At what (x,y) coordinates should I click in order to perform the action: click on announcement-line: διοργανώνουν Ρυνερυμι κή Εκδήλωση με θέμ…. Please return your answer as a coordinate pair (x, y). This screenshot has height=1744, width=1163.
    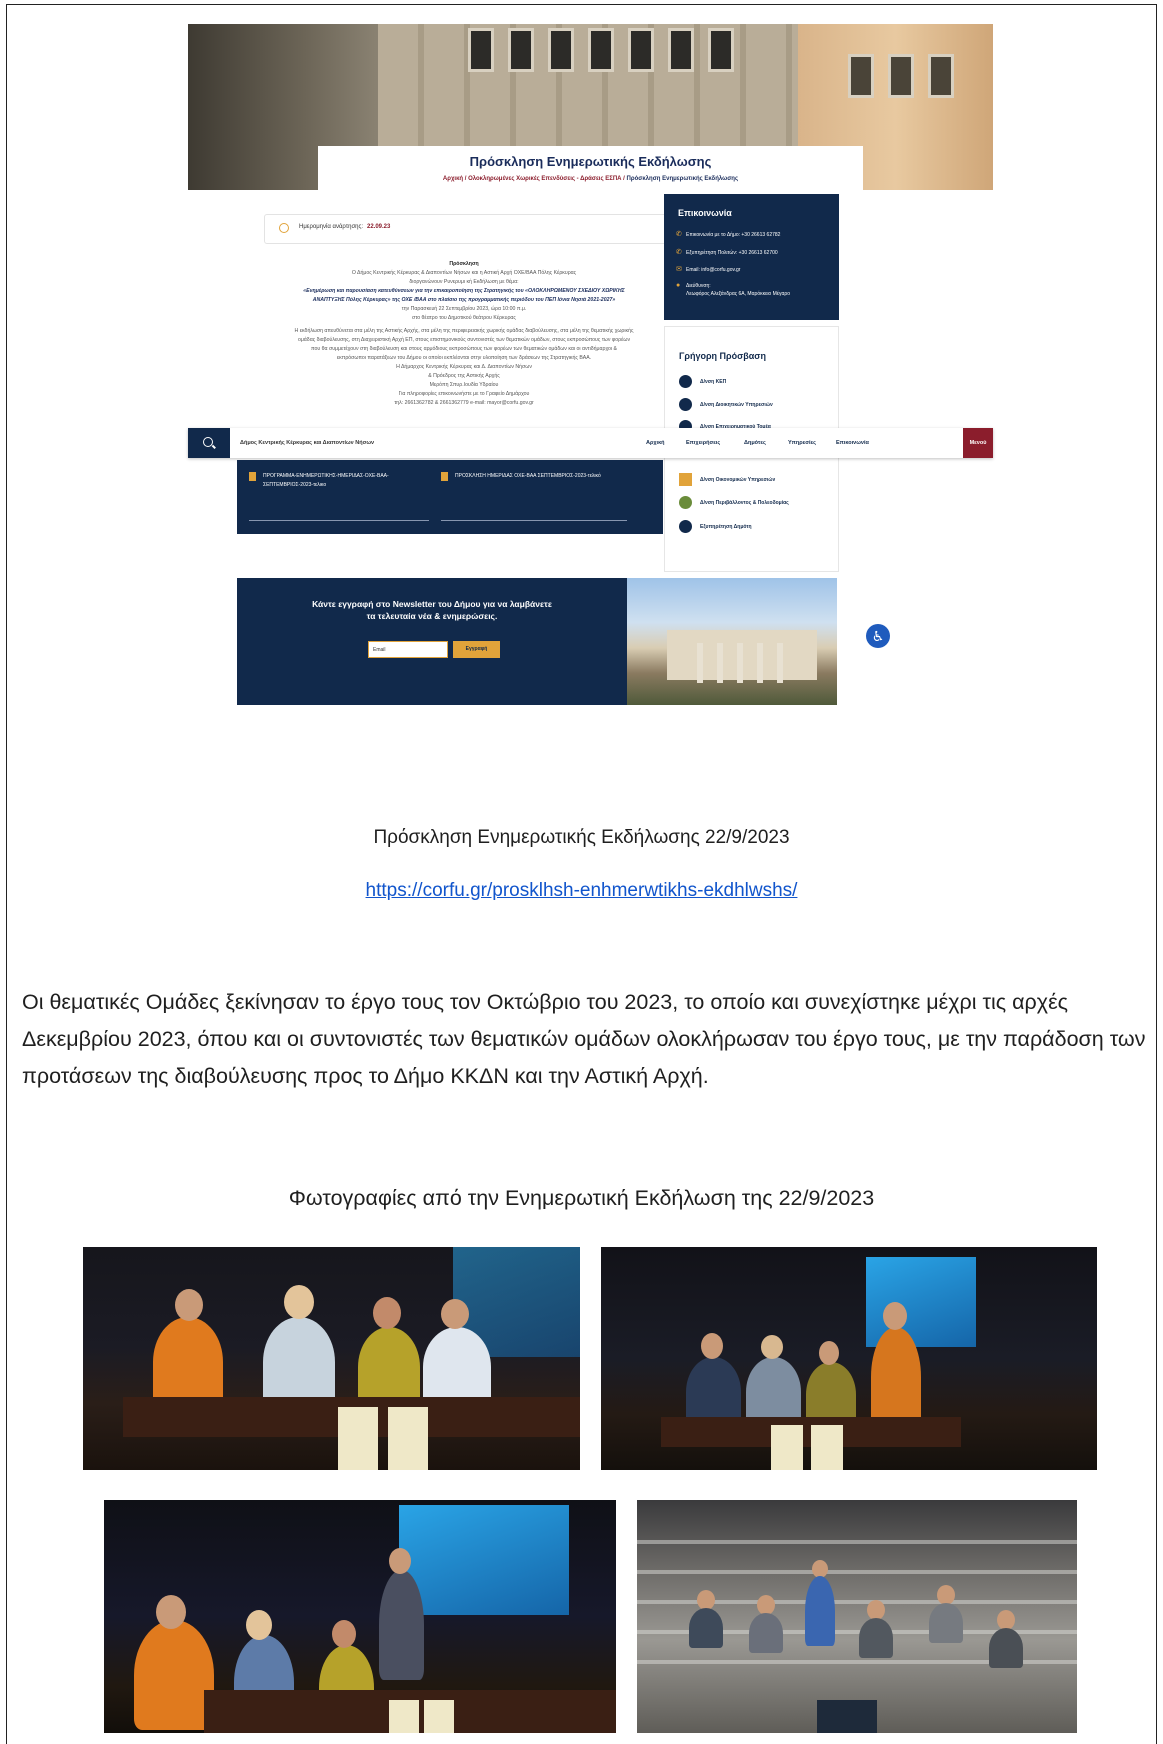
    Looking at the image, I should click on (464, 282).